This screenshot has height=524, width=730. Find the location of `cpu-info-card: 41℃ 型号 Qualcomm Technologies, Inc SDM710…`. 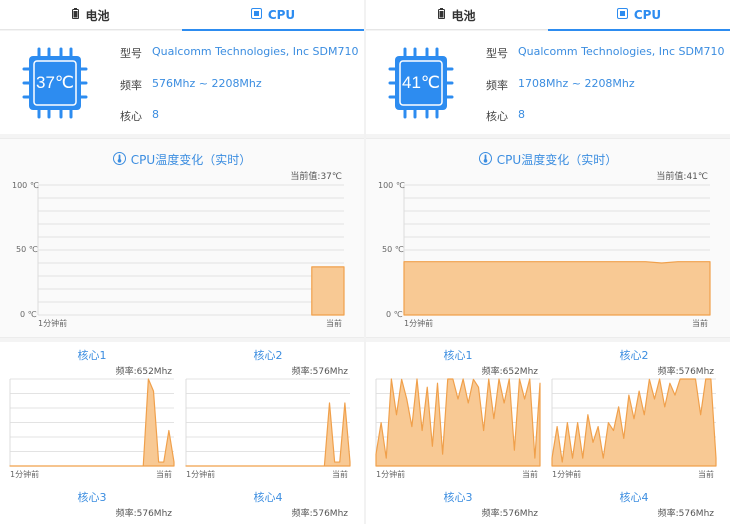

cpu-info-card: 41℃ 型号 Qualcomm Technologies, Inc SDM710… is located at coordinates (548, 82).